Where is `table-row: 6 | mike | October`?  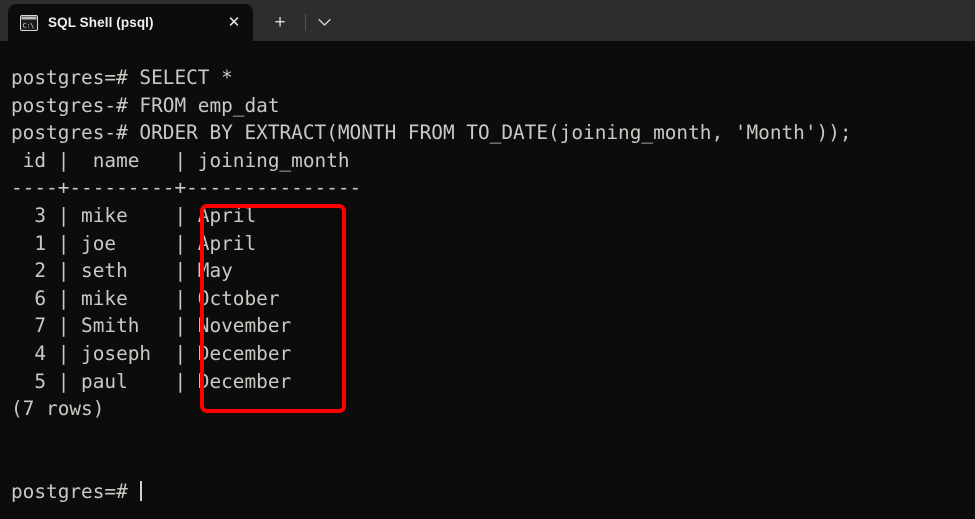
table-row: 6 | mike | October is located at coordinates (145, 298).